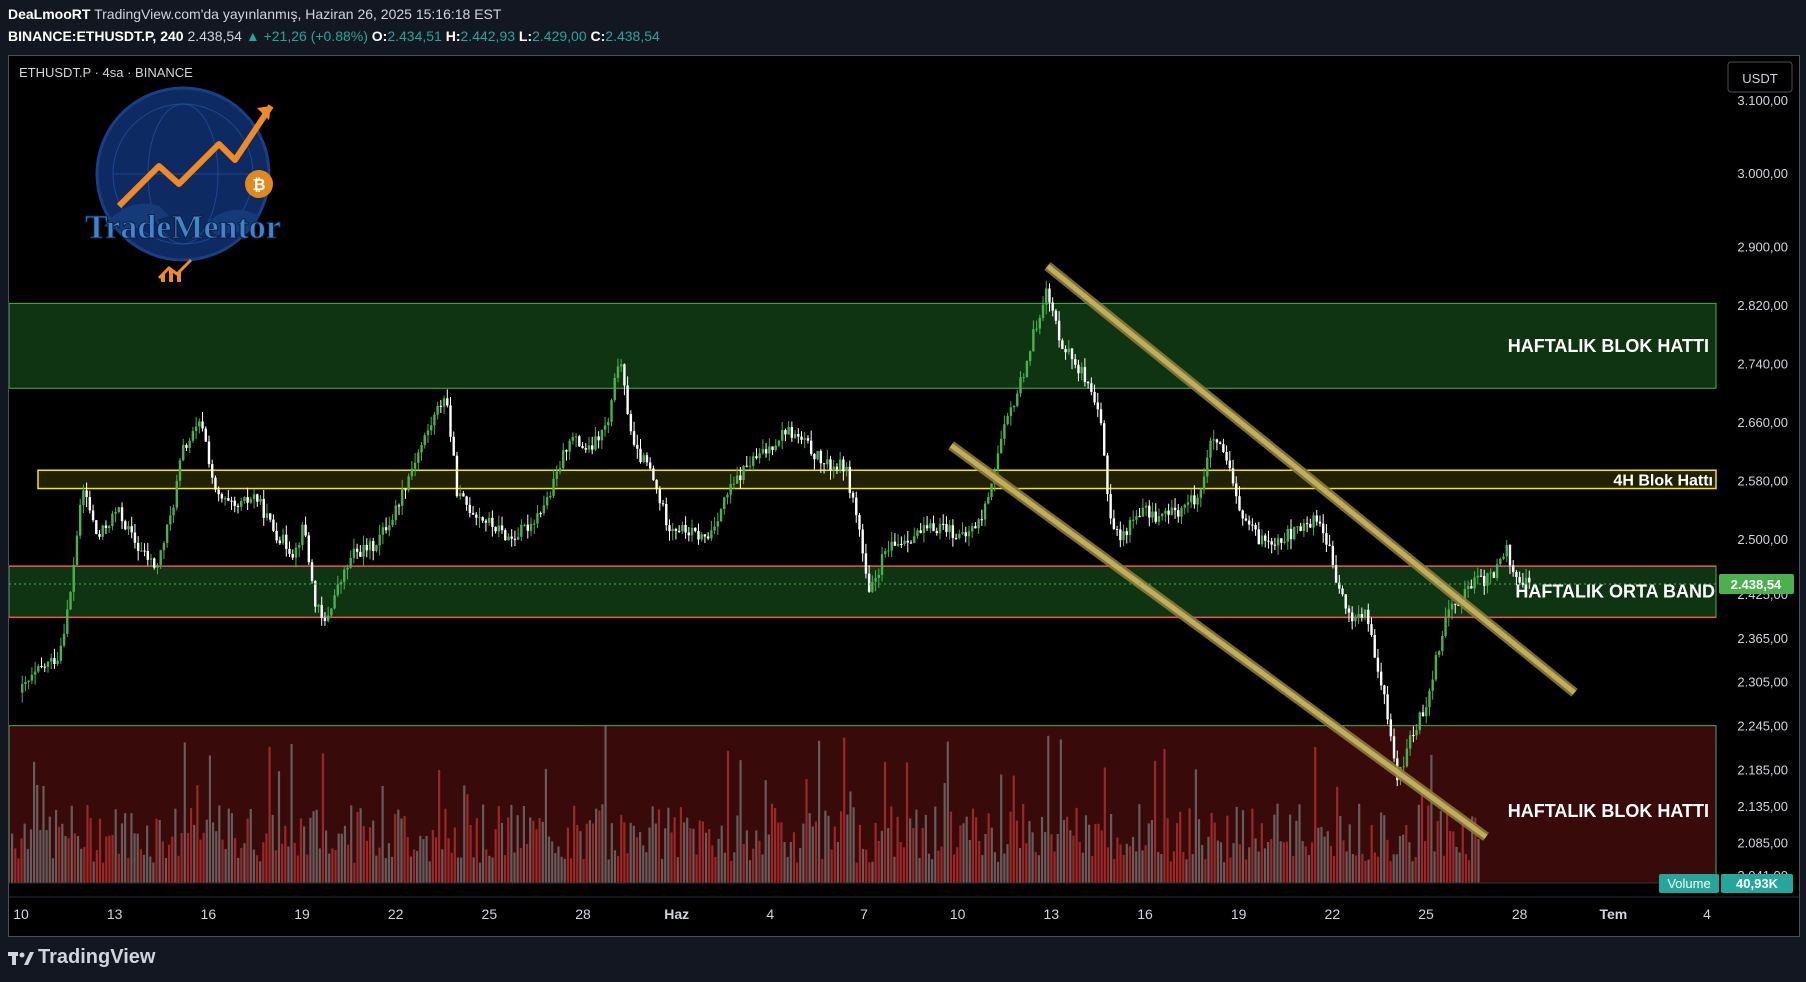 This screenshot has height=982, width=1806. I want to click on zone-label-2: HAFTALIK ORTA BAND, so click(1615, 592).